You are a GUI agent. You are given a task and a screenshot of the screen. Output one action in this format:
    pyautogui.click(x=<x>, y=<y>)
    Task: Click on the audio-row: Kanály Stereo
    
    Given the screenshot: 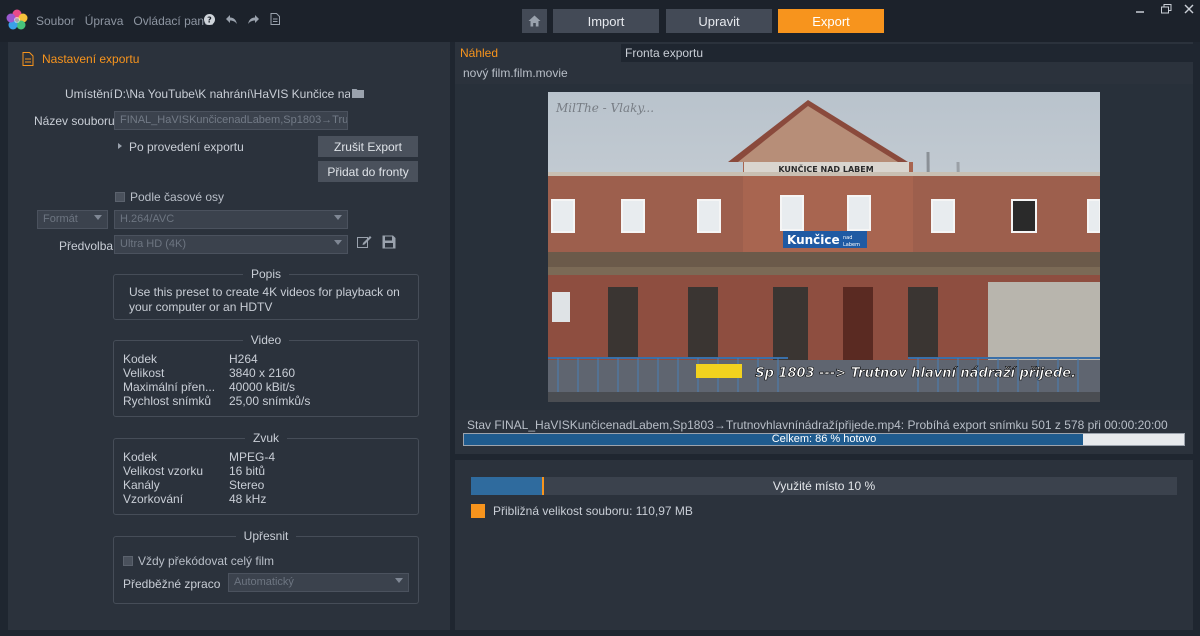 What is the action you would take?
    pyautogui.click(x=194, y=485)
    